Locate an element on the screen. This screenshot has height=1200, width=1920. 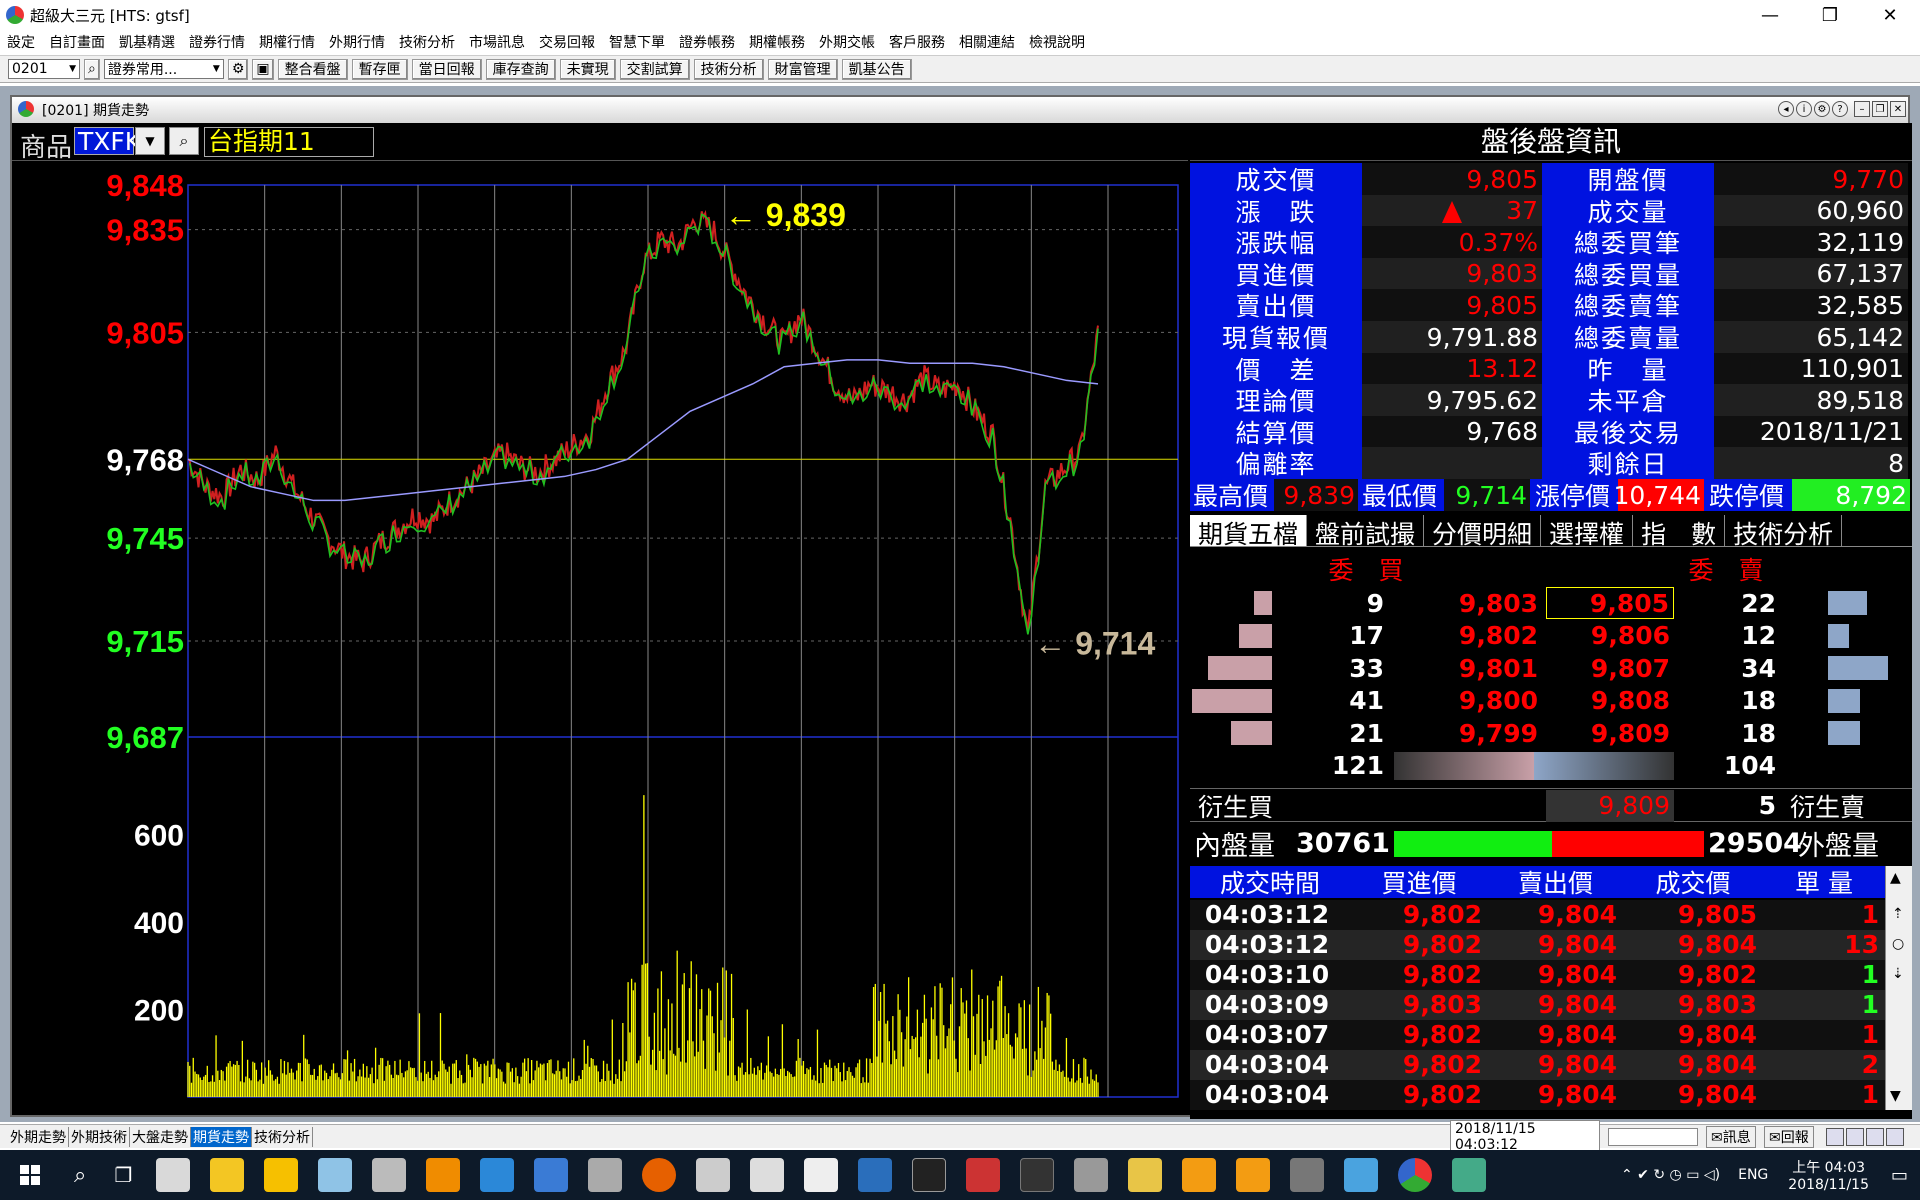
scroll-center-icon: ○ is located at coordinates (1898, 944).